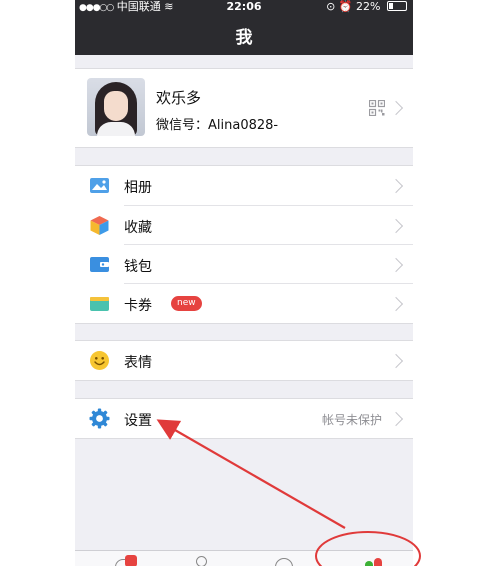 The image size is (480, 566). I want to click on me-tab-icon, so click(375, 560).